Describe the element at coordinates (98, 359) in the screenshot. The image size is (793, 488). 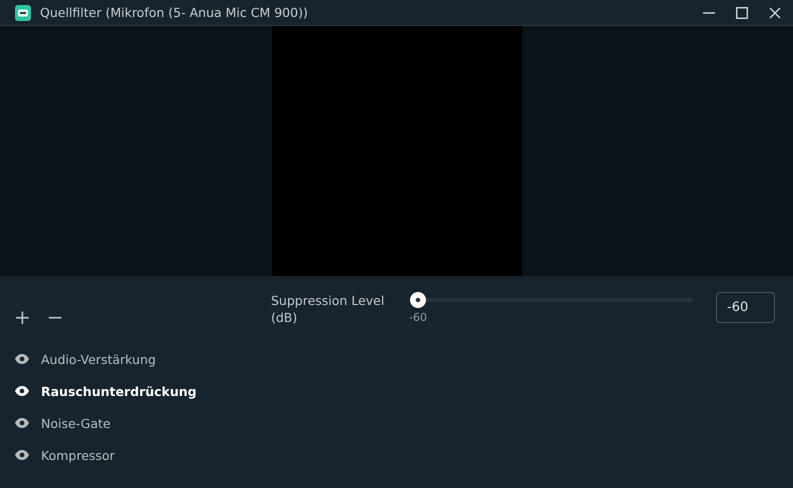
I see `filter-item: Audio-Verstärkung` at that location.